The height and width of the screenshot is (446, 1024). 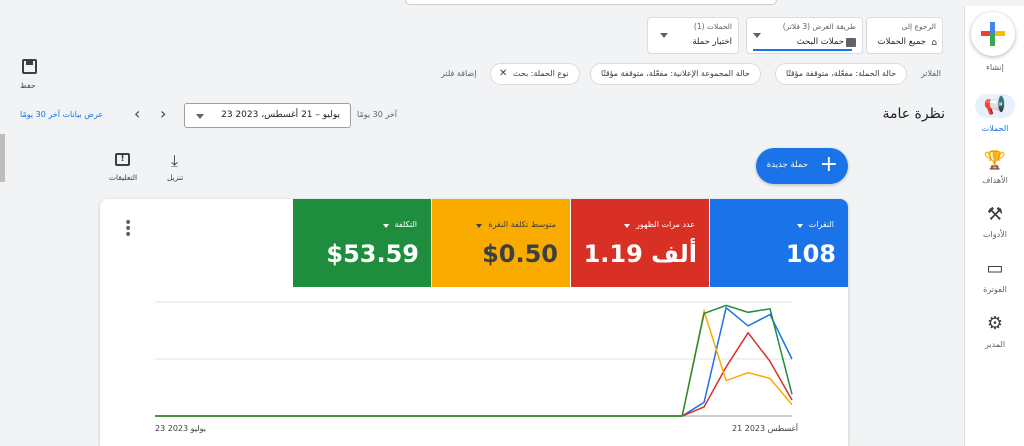 What do you see at coordinates (995, 344) in the screenshot?
I see `nav-label-admin: المدير` at bounding box center [995, 344].